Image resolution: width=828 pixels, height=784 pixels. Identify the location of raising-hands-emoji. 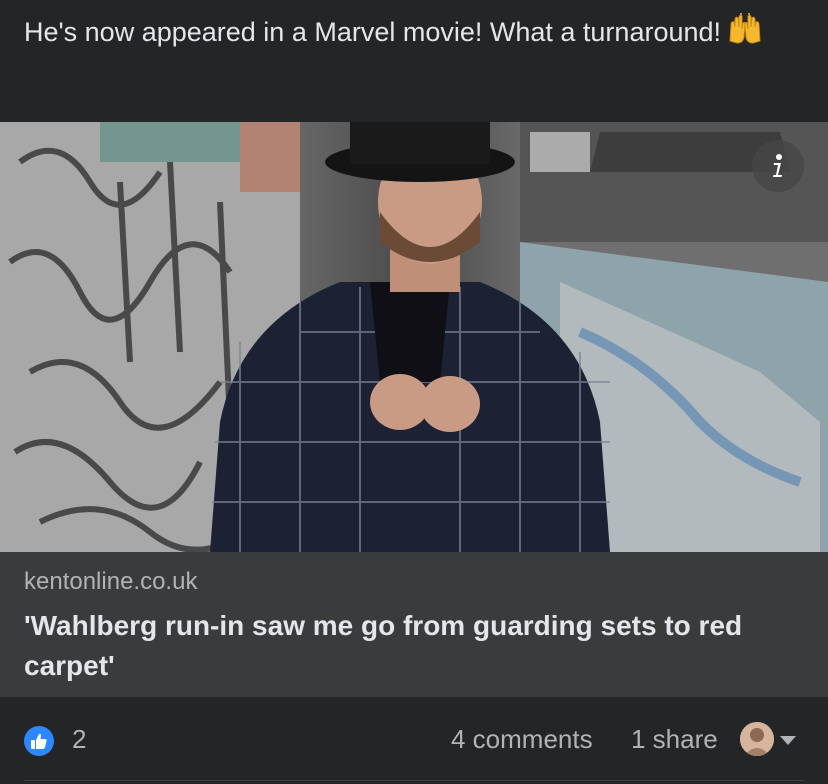
(745, 36).